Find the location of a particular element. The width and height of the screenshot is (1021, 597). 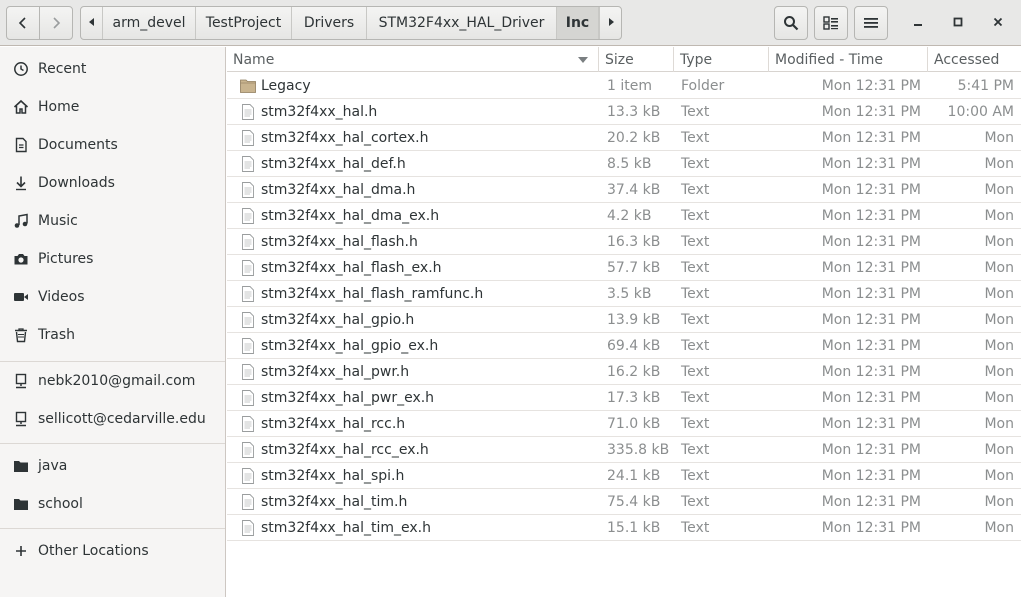

close-button is located at coordinates (998, 23).